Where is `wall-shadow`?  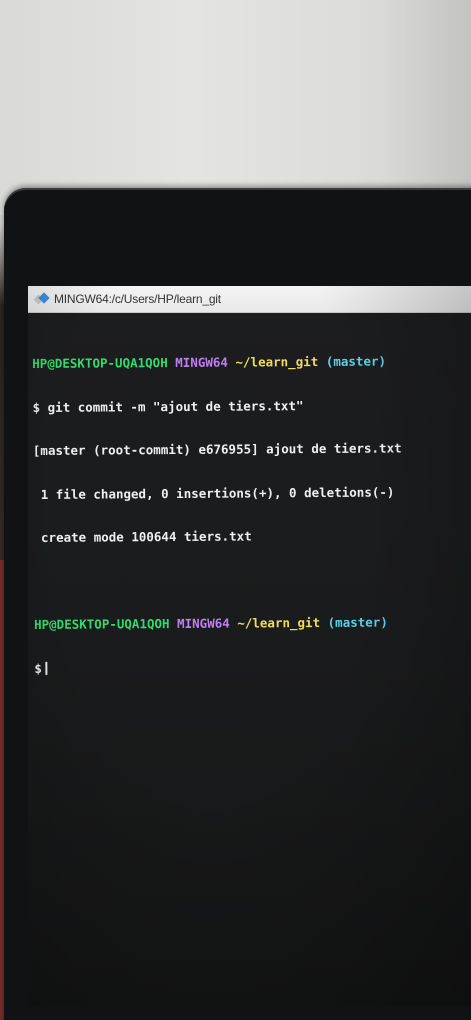 wall-shadow is located at coordinates (425, 107).